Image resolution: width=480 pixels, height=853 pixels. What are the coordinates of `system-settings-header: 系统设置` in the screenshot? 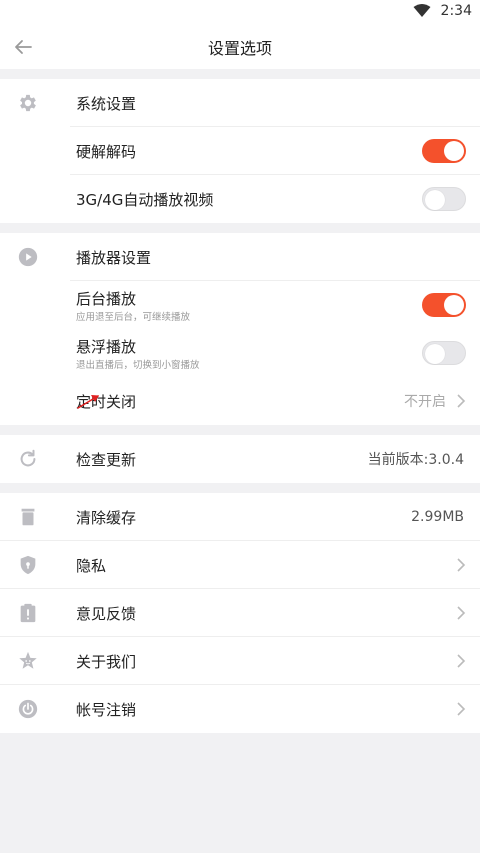 It's located at (240, 103).